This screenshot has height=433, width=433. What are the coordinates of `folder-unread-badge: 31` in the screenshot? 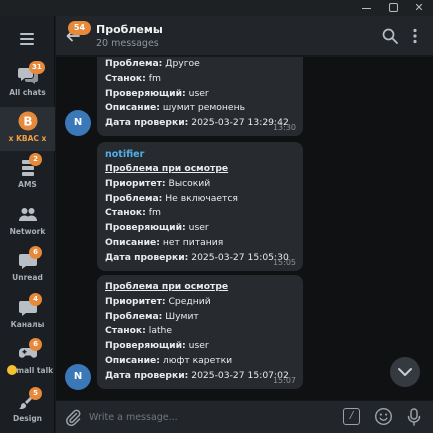 It's located at (37, 67).